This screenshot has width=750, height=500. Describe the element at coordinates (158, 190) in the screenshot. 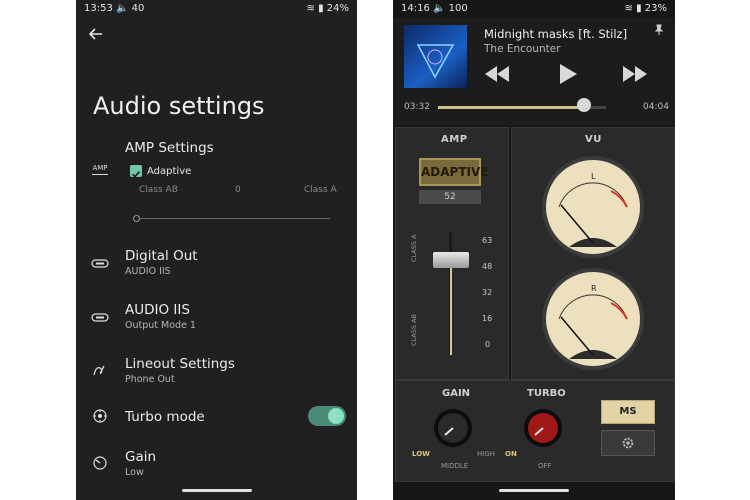

I see `tick-class-ab: Class AB` at that location.